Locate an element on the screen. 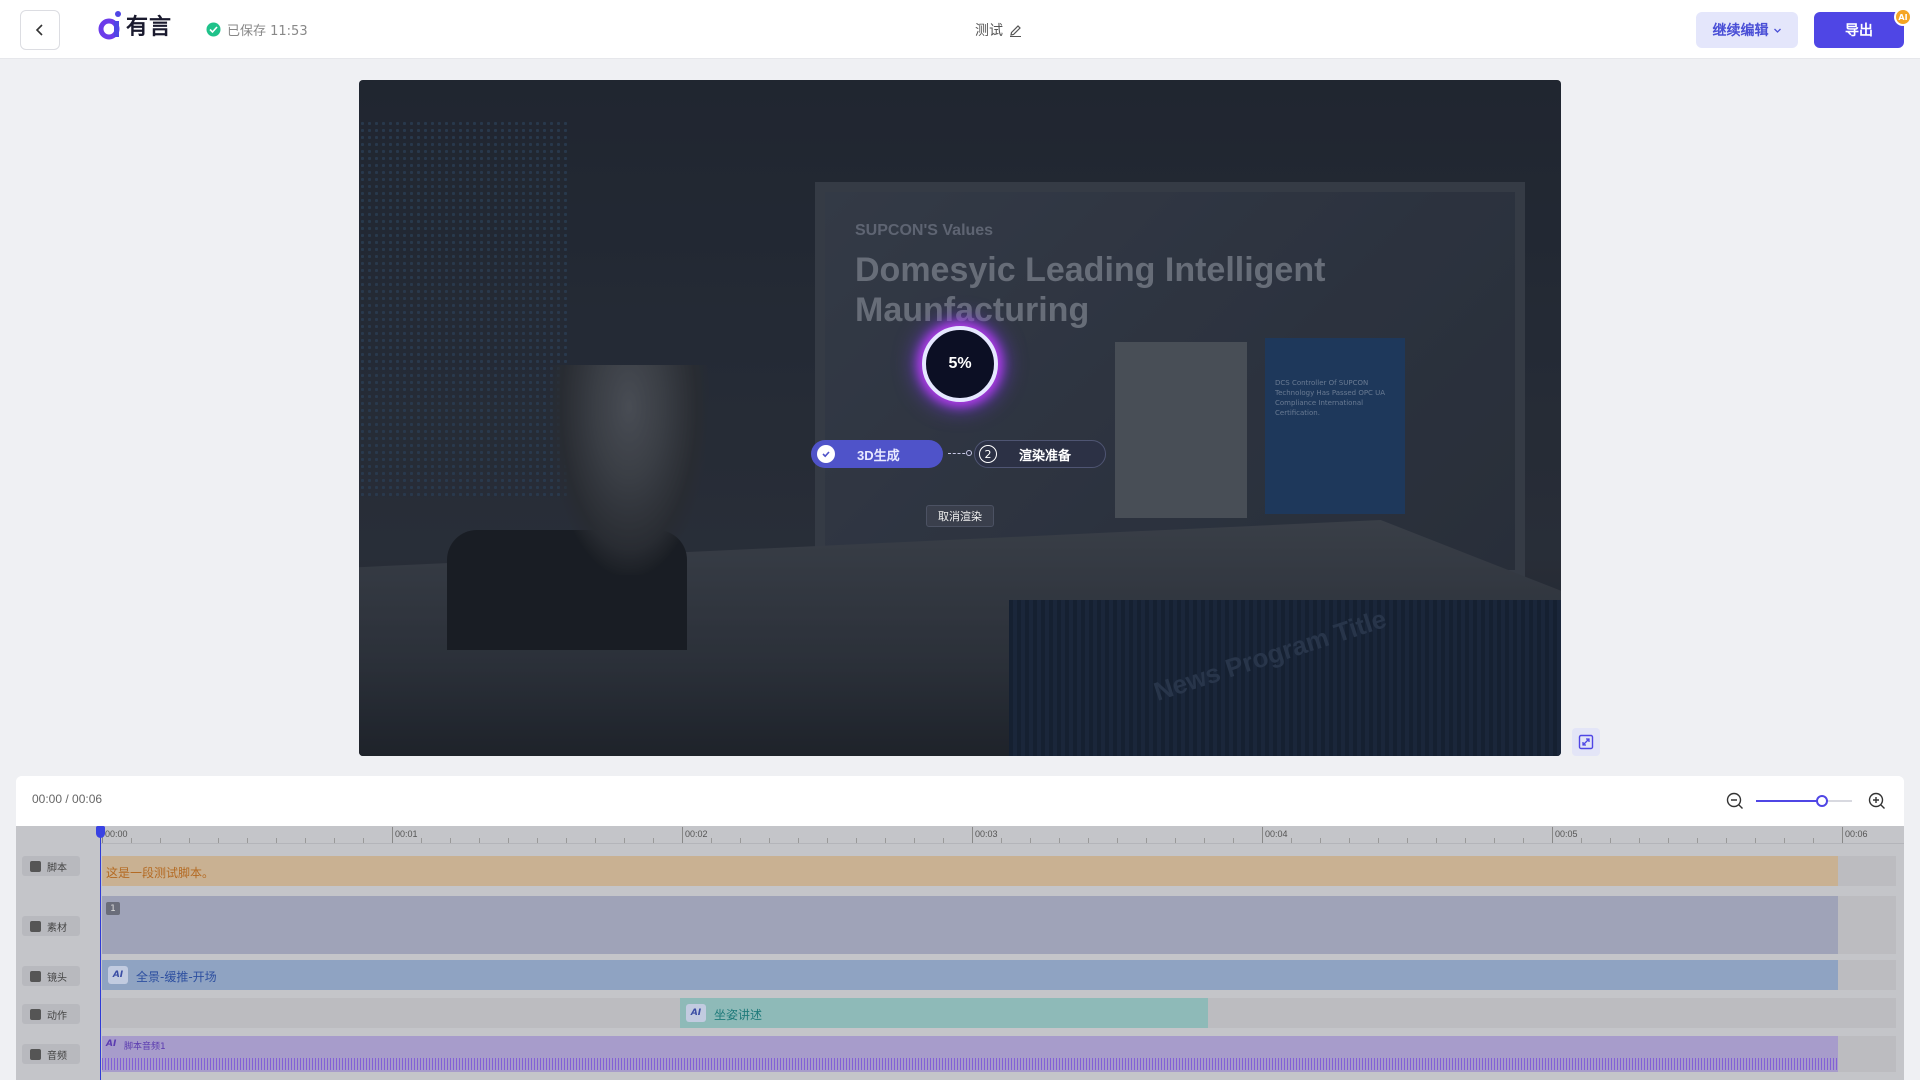  fit-screen-icon is located at coordinates (1586, 742).